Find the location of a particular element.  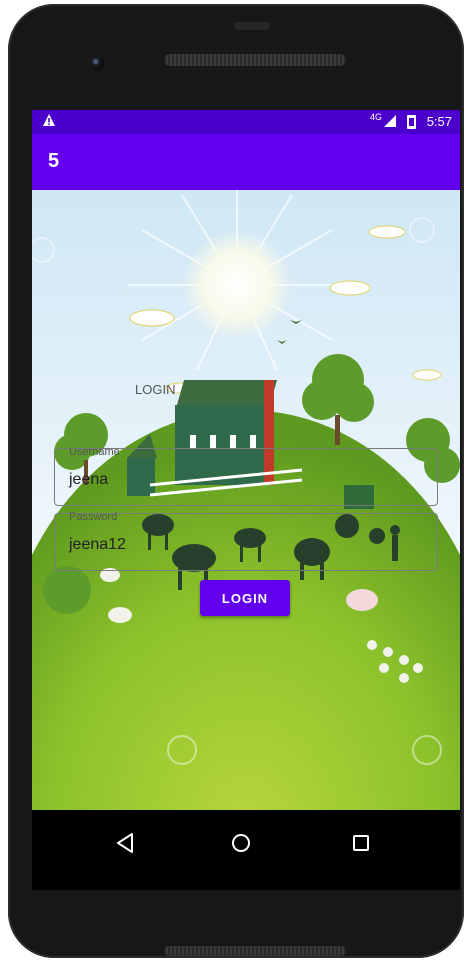

login-heading: LOGIN is located at coordinates (155, 389).